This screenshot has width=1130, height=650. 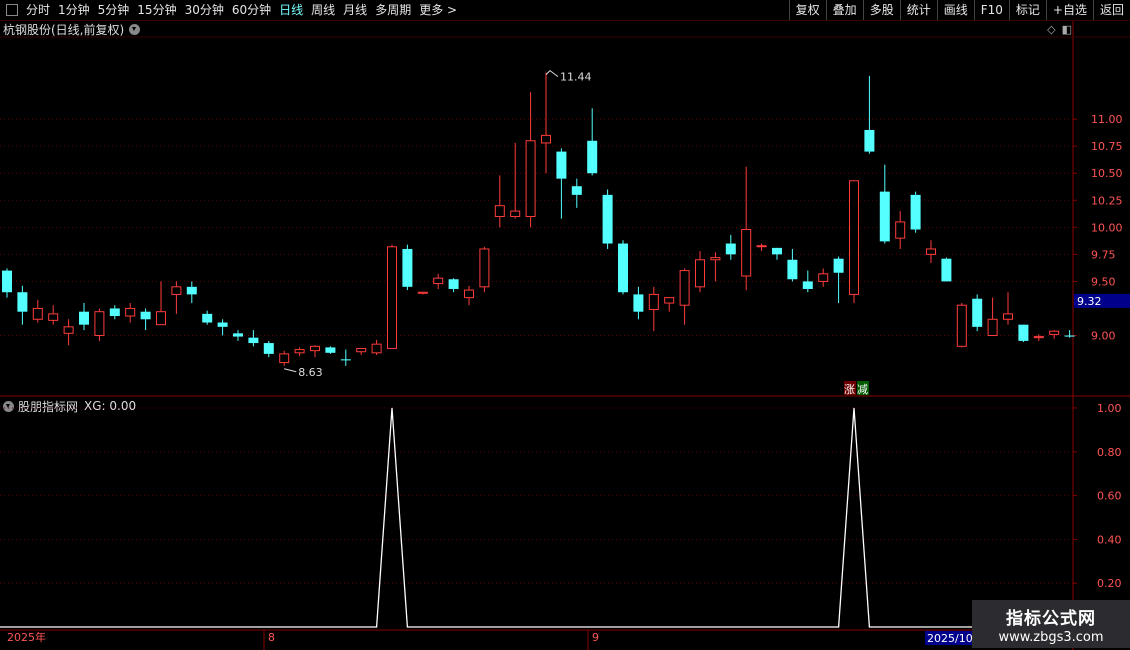 I want to click on tag-down: 减, so click(x=862, y=389).